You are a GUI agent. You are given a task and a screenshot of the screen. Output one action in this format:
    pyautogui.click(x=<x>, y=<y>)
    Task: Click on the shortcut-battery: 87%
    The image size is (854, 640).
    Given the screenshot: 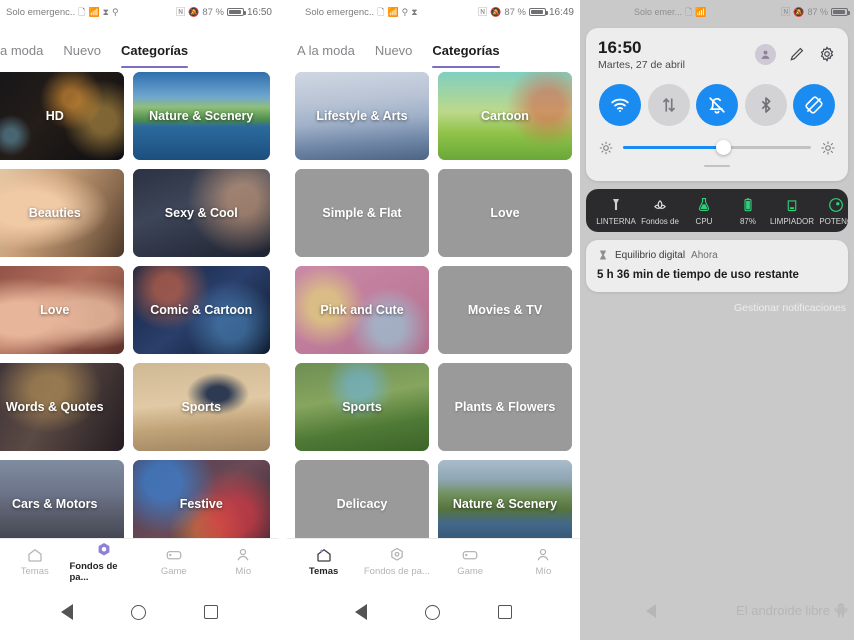 What is the action you would take?
    pyautogui.click(x=748, y=211)
    